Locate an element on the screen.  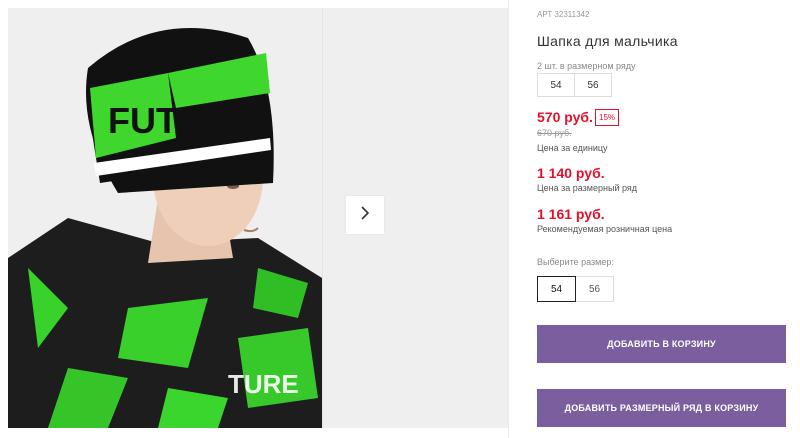
size-option-56: 56 is located at coordinates (594, 289).